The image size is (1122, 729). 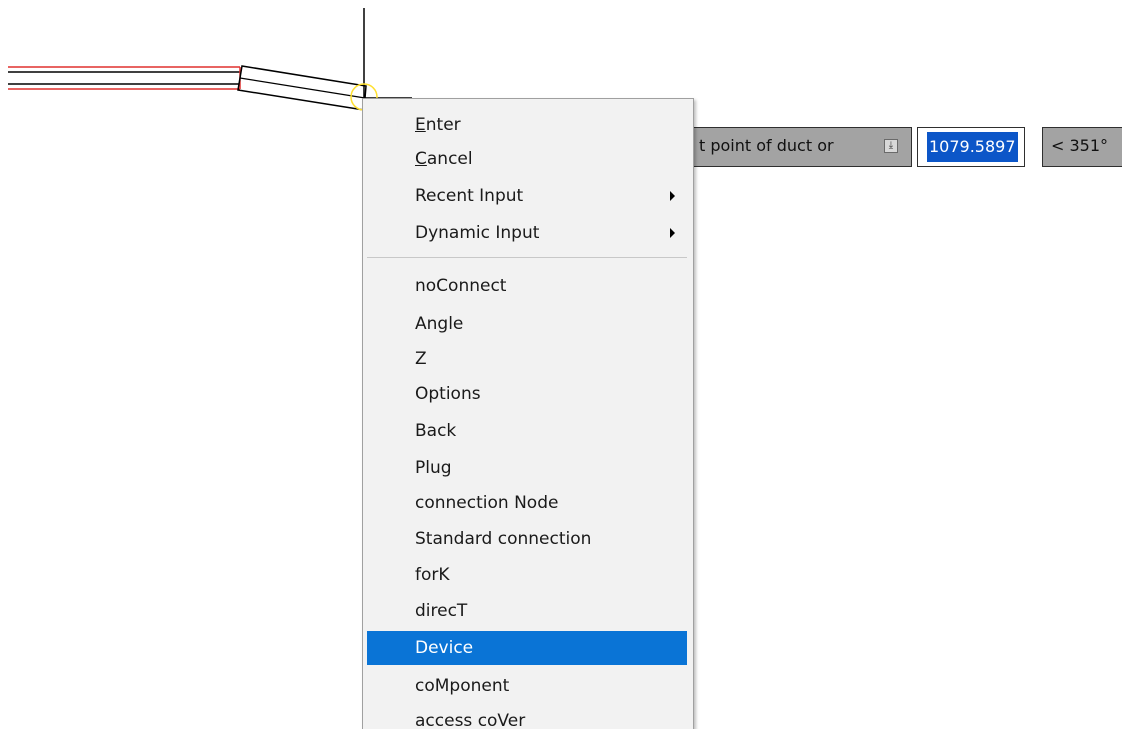 What do you see at coordinates (801, 147) in the screenshot?
I see `dynamic-input-prompt: t point of duct or` at bounding box center [801, 147].